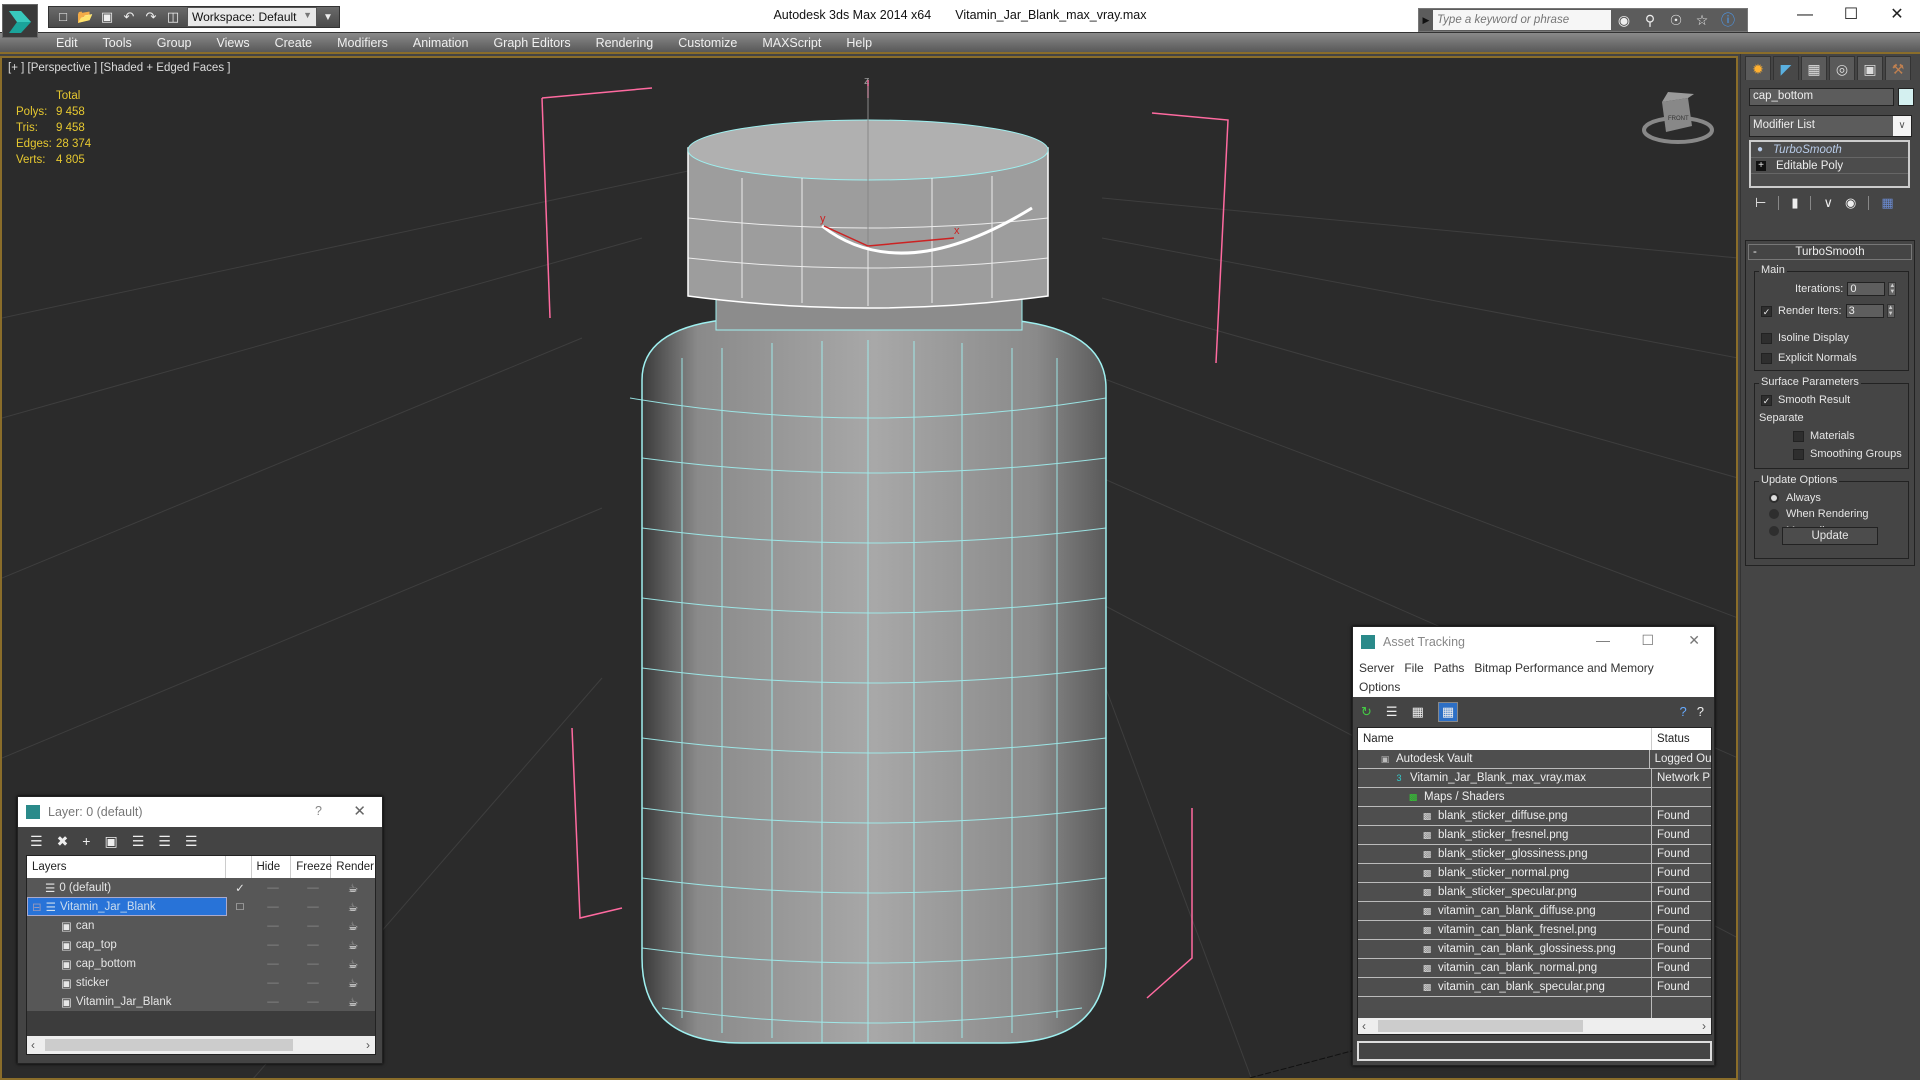  Describe the element at coordinates (1774, 498) in the screenshot. I see `always-radio` at that location.